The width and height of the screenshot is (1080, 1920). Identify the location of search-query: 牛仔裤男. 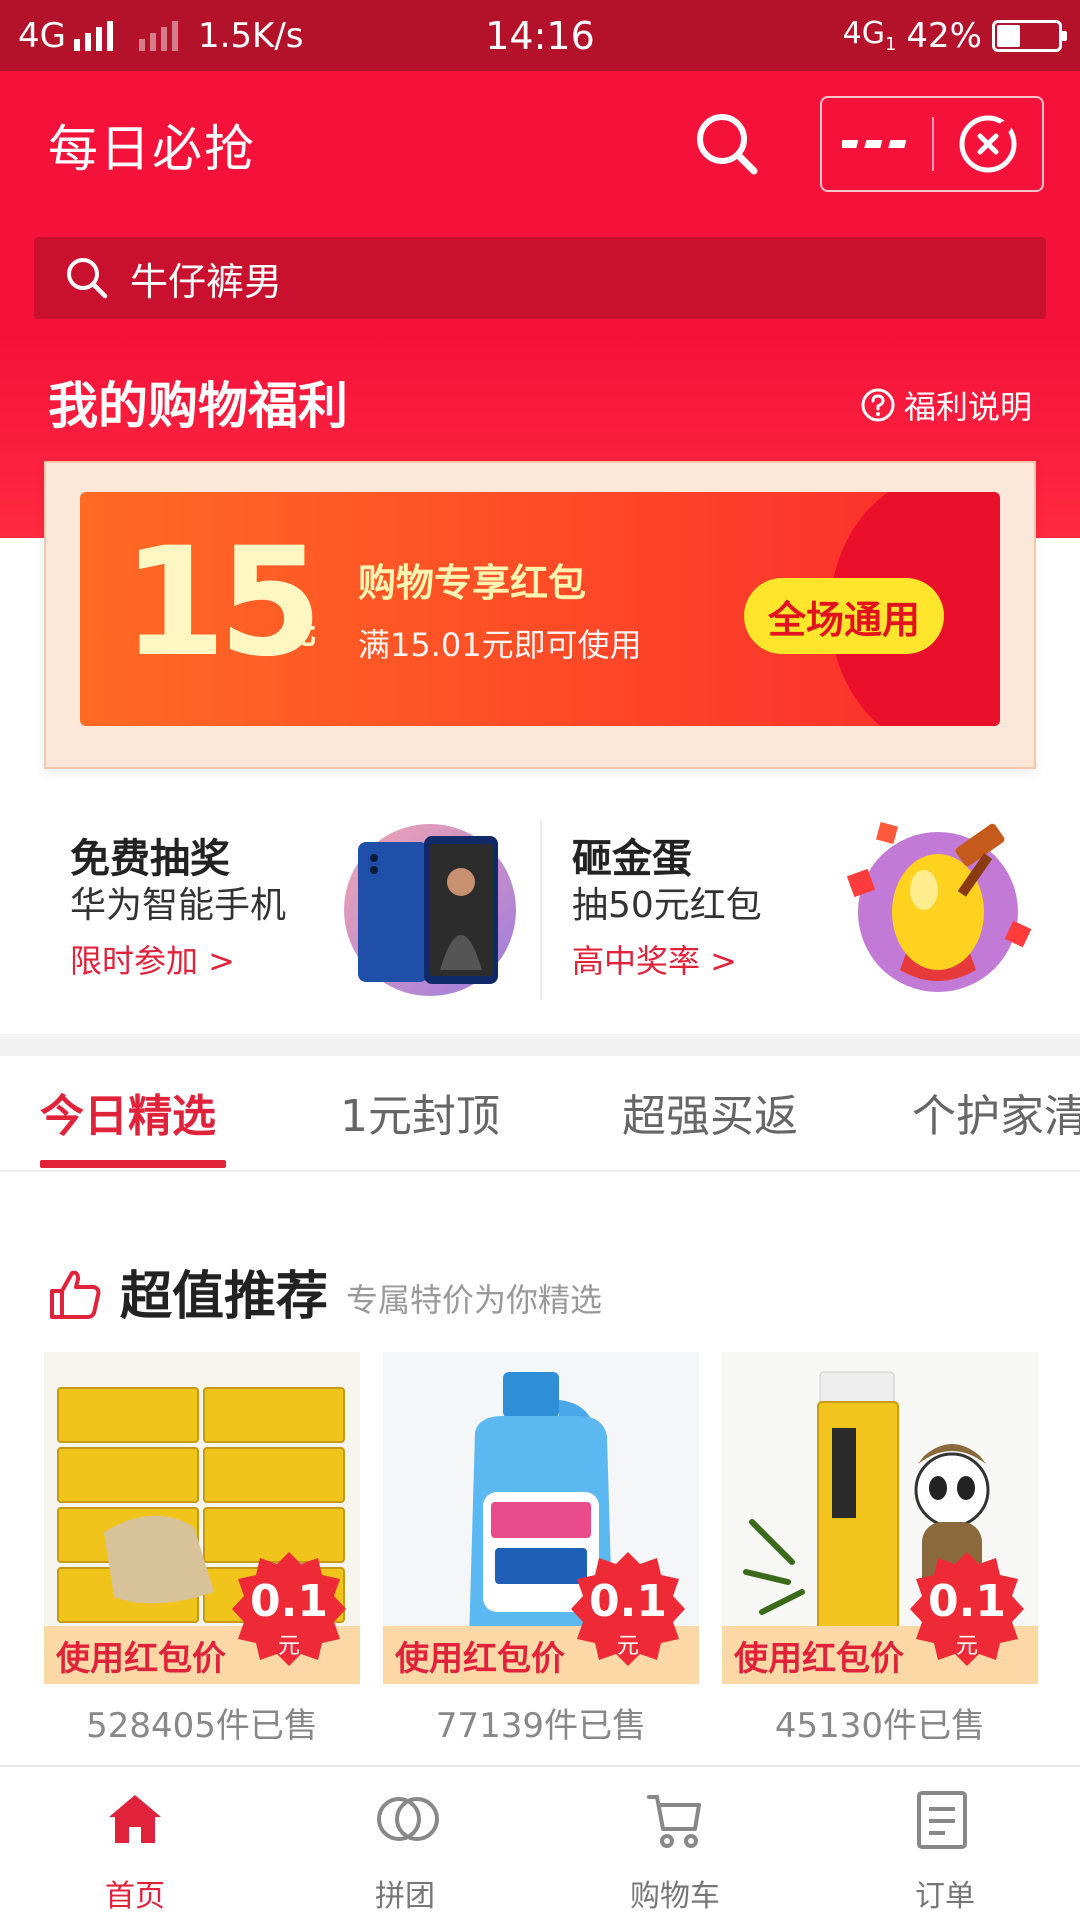
(206, 281).